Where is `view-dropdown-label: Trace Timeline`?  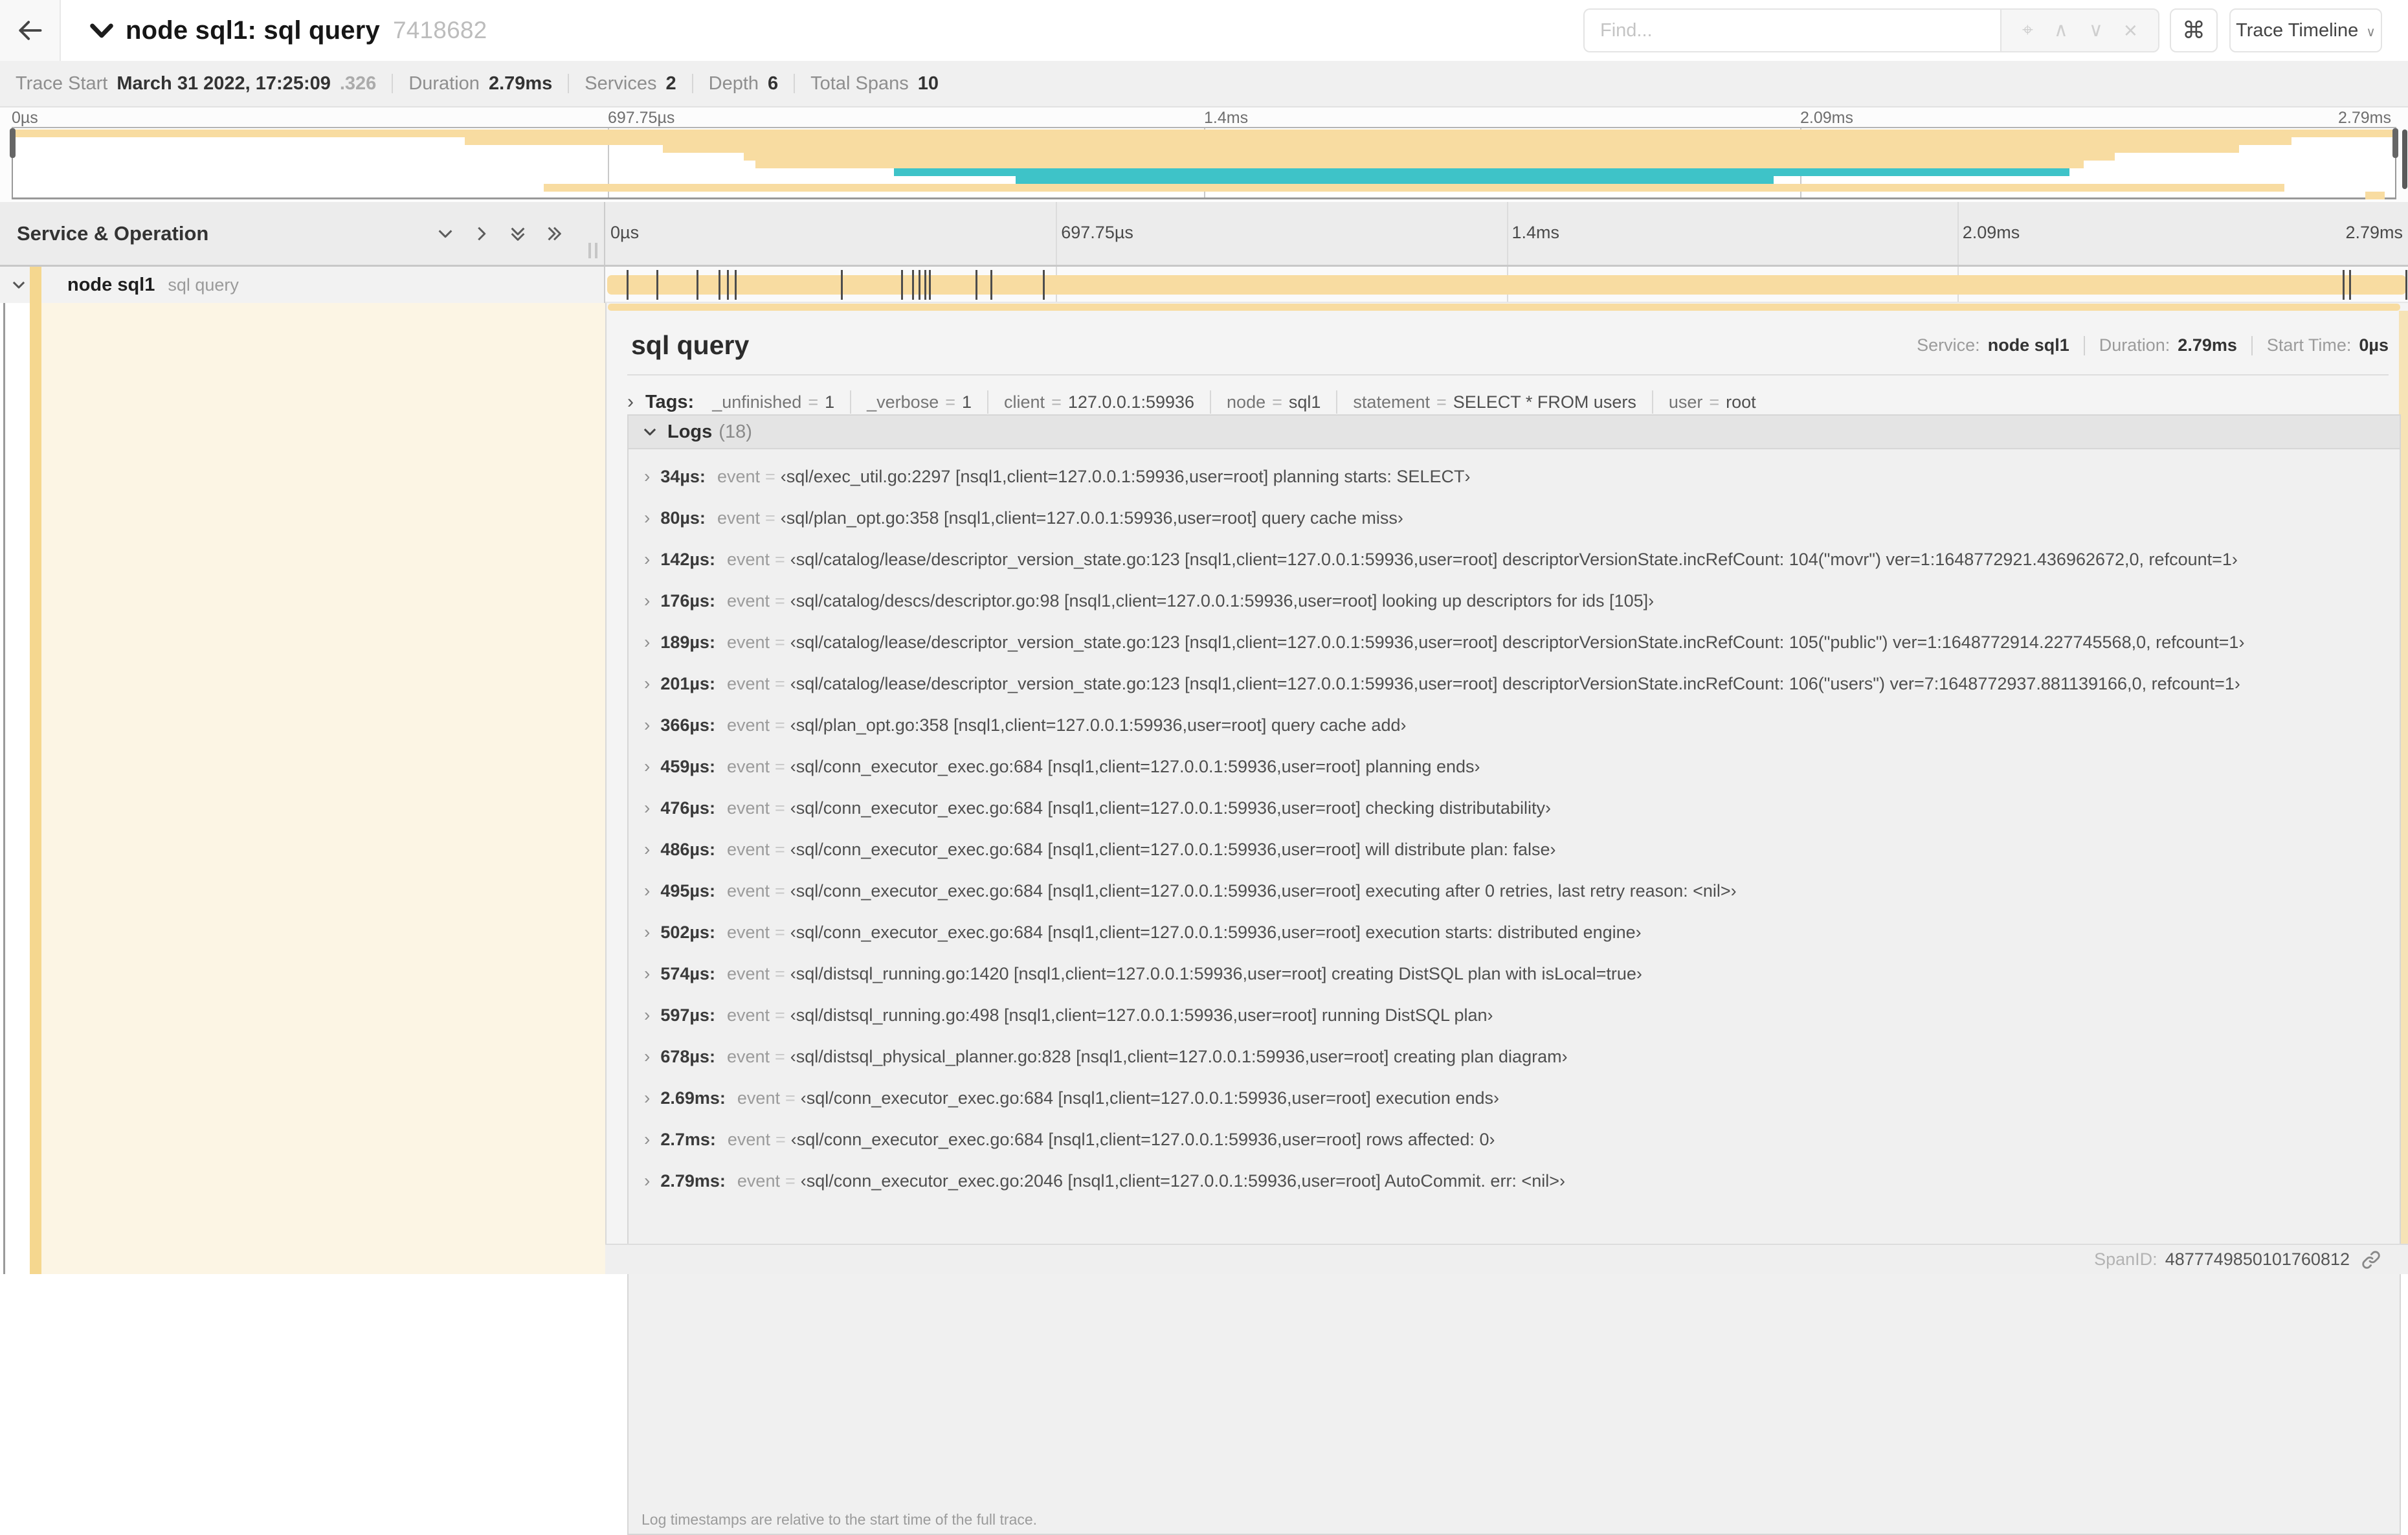
view-dropdown-label: Trace Timeline is located at coordinates (2297, 30).